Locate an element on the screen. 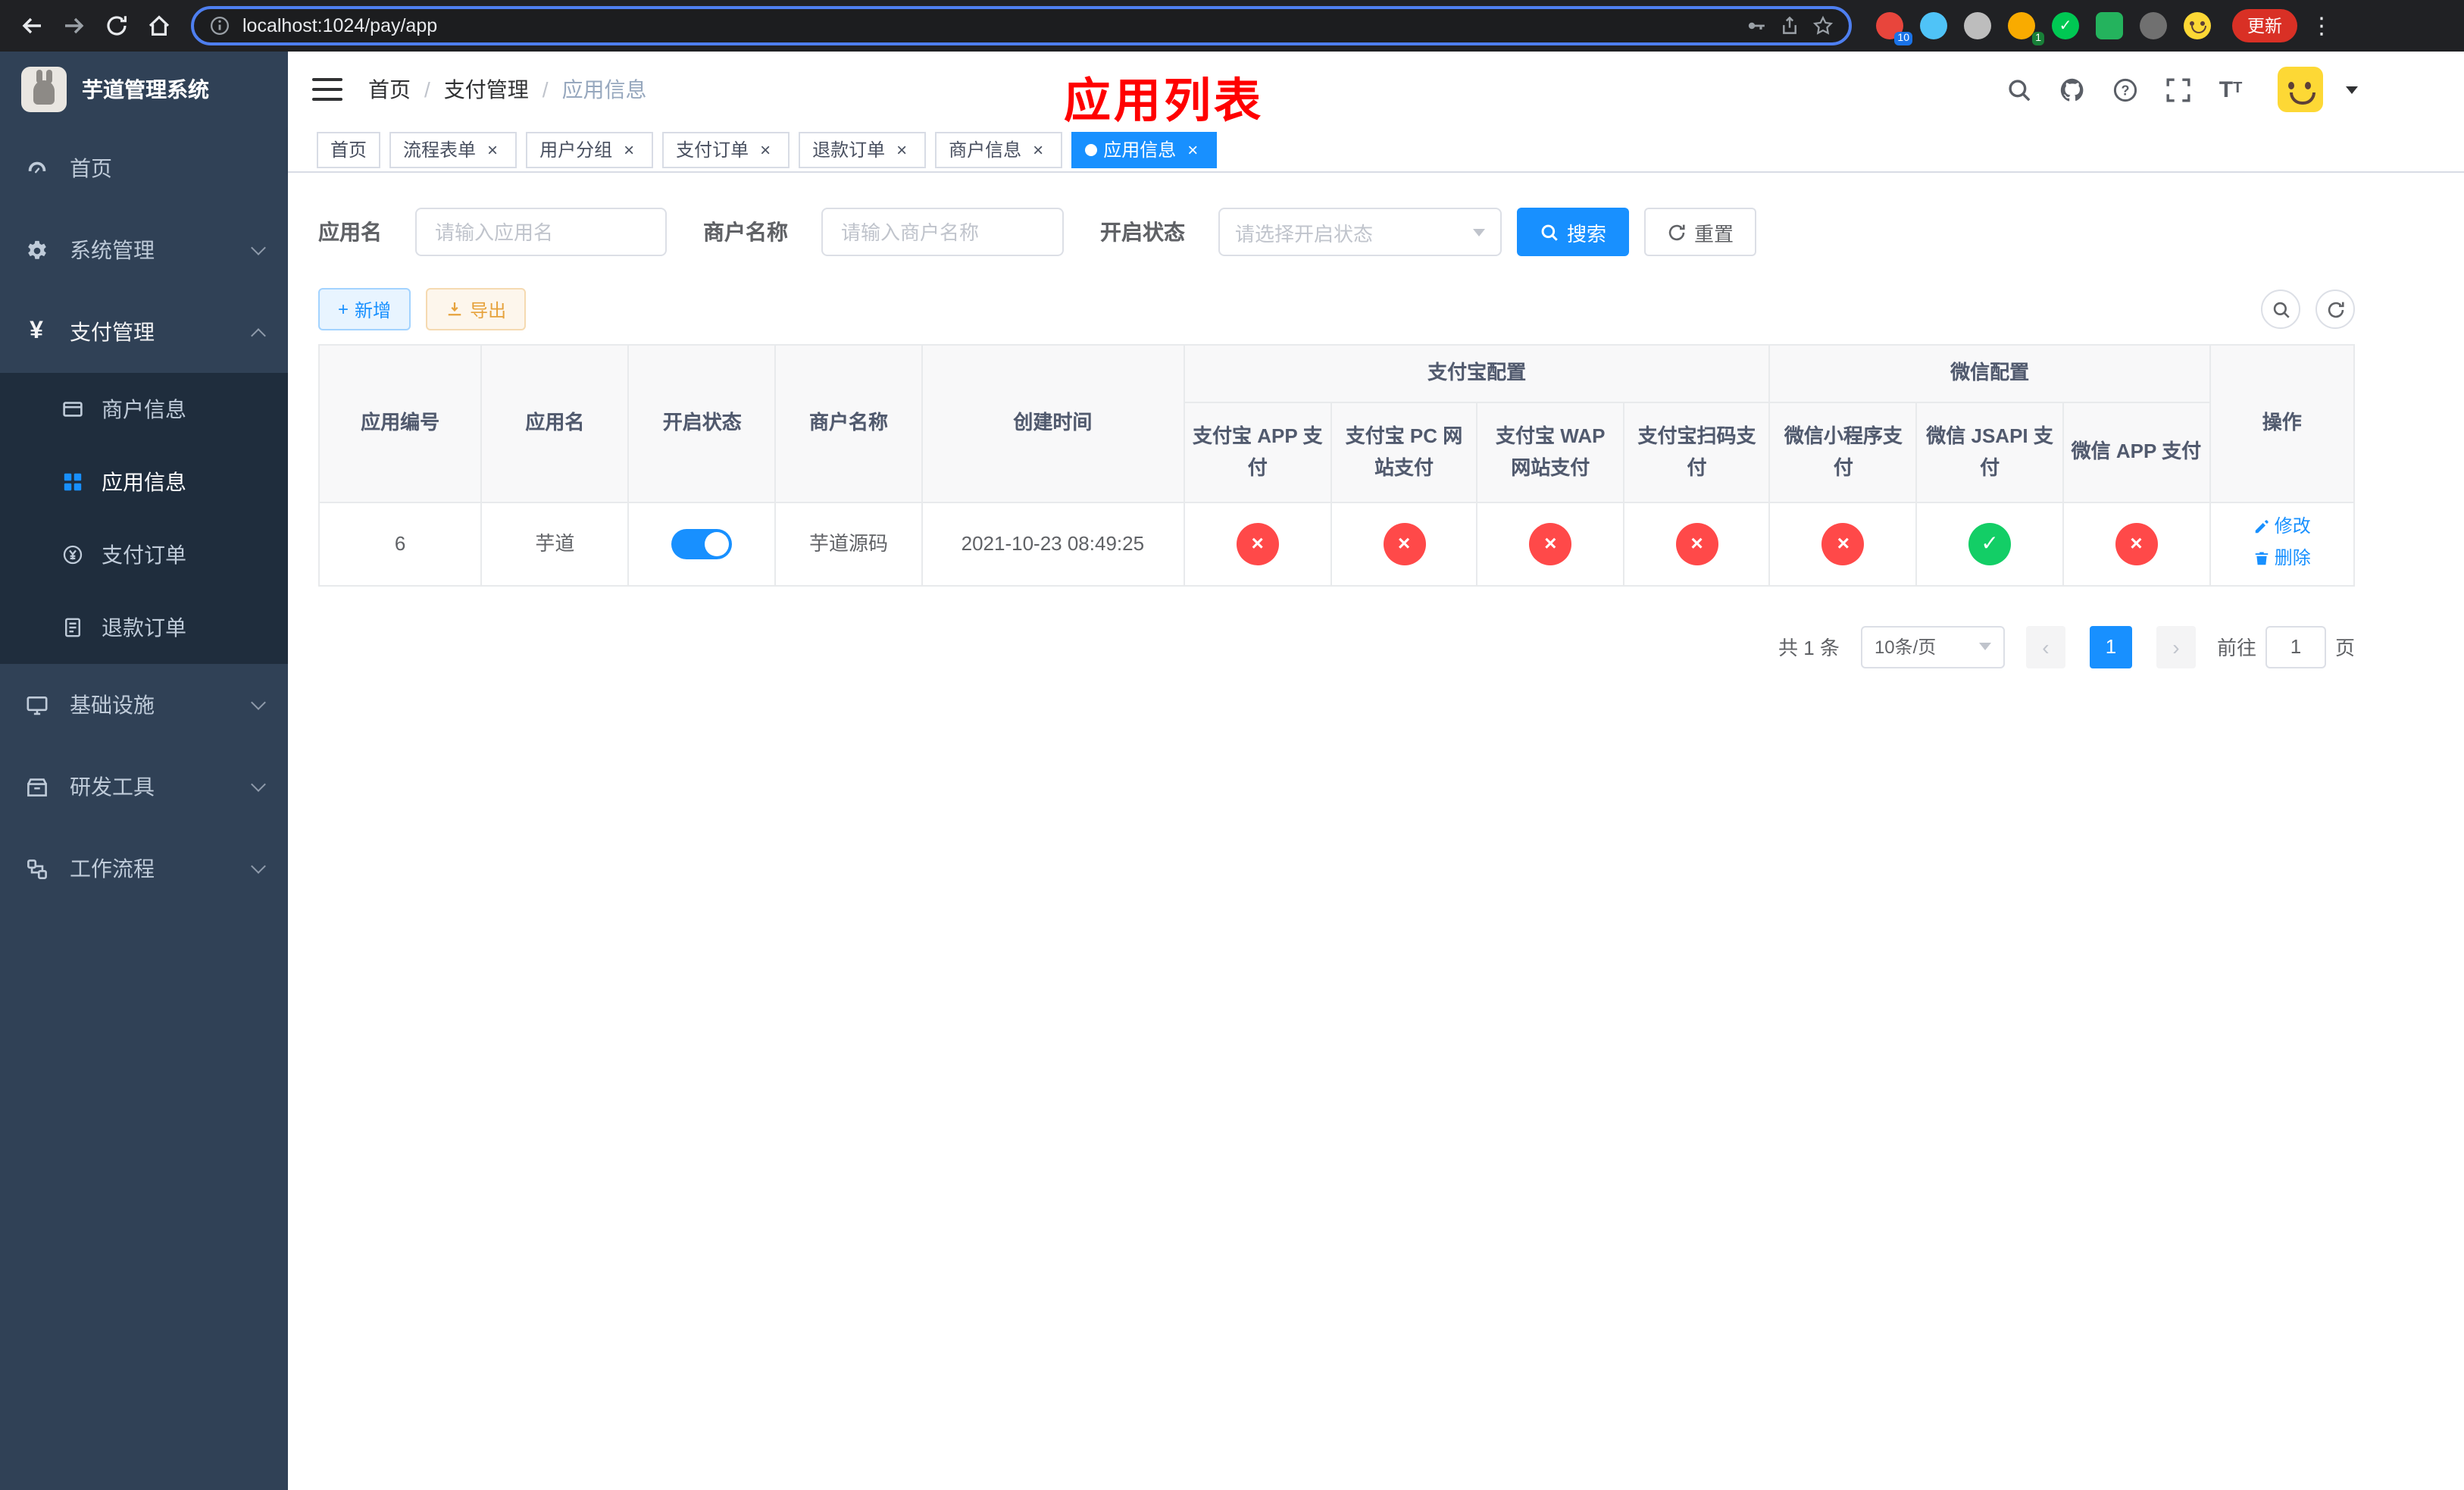 This screenshot has height=1490, width=2464. next-page-button: › is located at coordinates (2176, 646).